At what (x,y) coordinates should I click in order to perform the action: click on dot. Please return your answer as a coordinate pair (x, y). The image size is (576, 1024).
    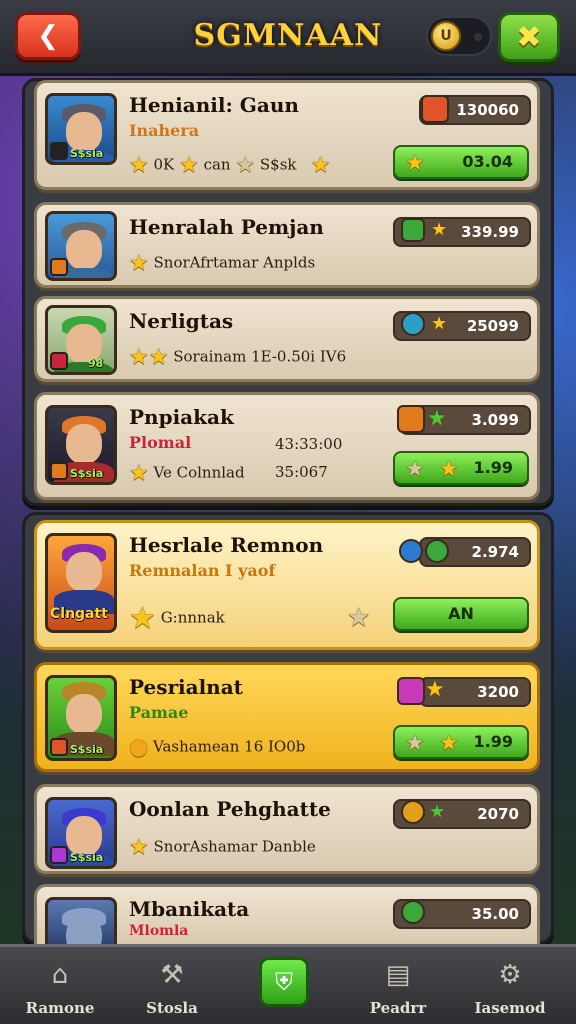
    Looking at the image, I should click on (478, 37).